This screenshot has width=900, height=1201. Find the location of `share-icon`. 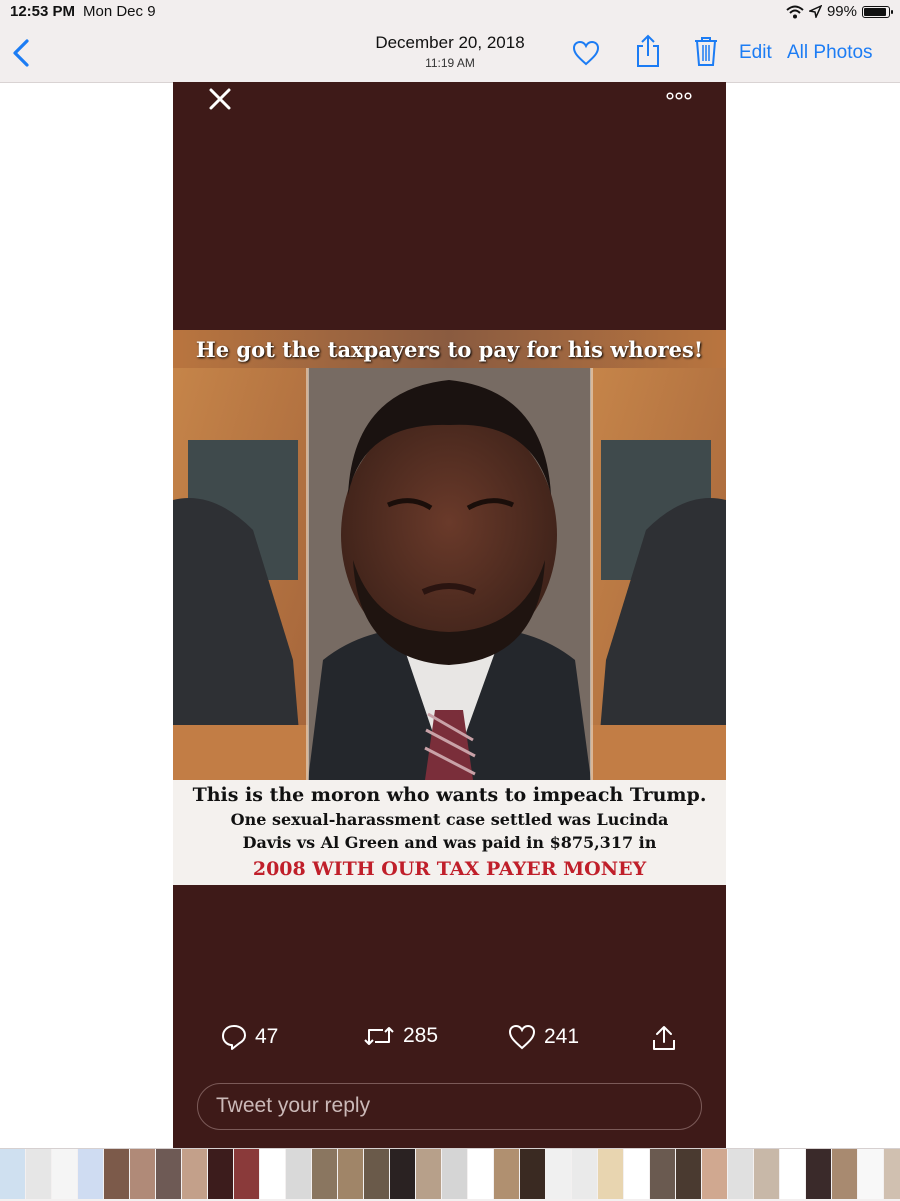

share-icon is located at coordinates (648, 51).